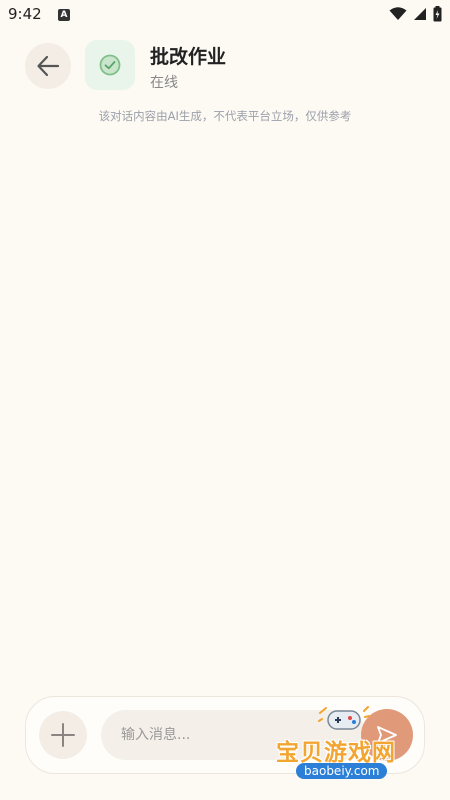 The image size is (450, 800). I want to click on back-button, so click(48, 66).